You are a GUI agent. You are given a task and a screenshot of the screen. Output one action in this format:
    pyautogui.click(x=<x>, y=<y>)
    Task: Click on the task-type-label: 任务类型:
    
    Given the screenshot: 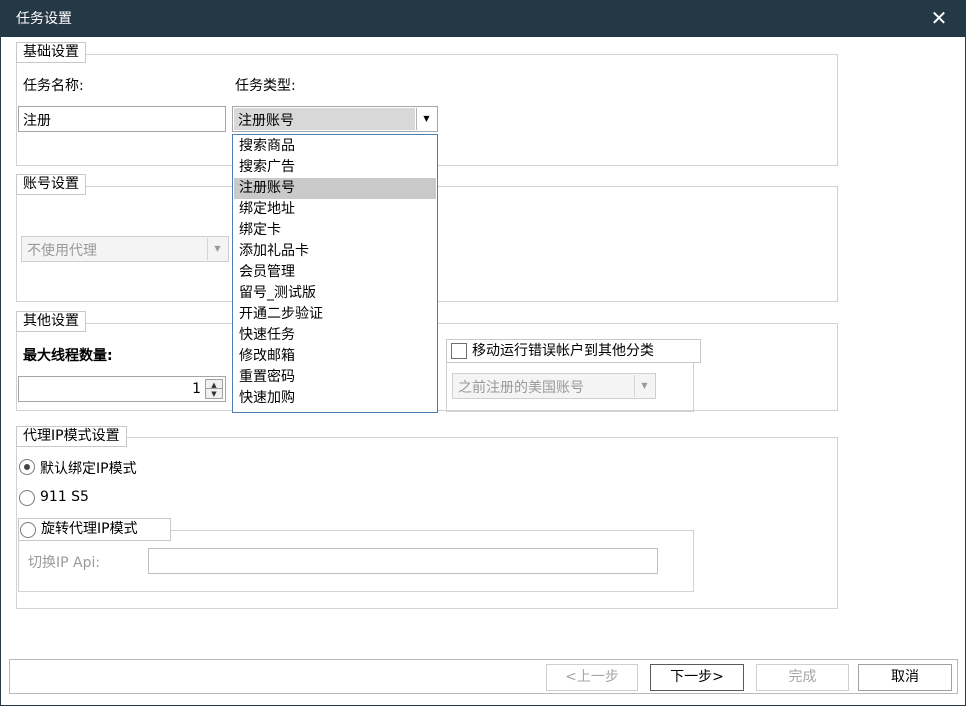 What is the action you would take?
    pyautogui.click(x=265, y=86)
    